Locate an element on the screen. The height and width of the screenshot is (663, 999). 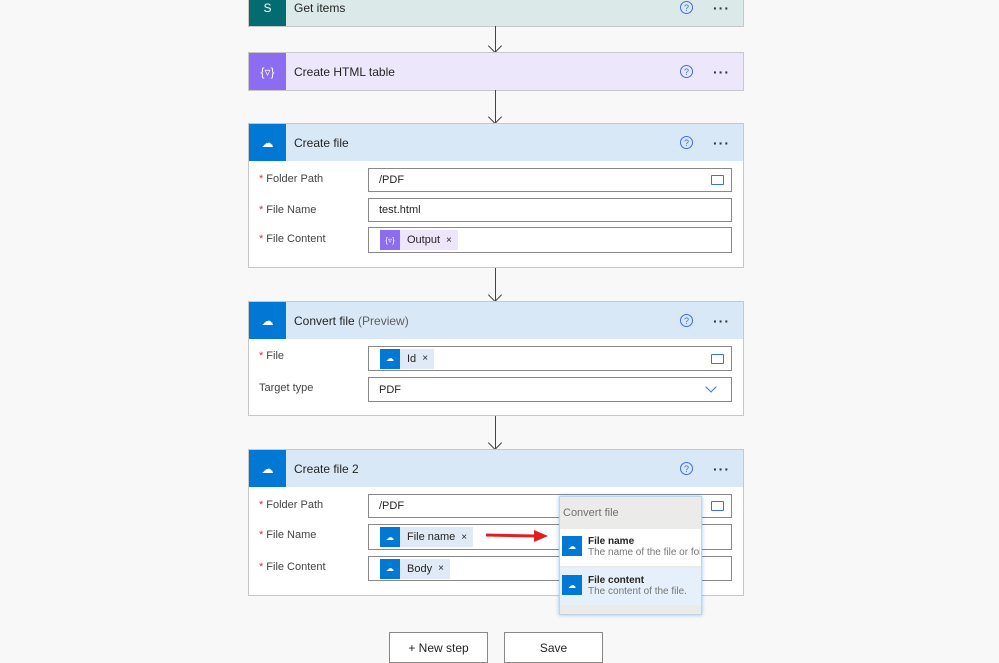
step-get-items: S Get items ? ··· is located at coordinates (496, 13).